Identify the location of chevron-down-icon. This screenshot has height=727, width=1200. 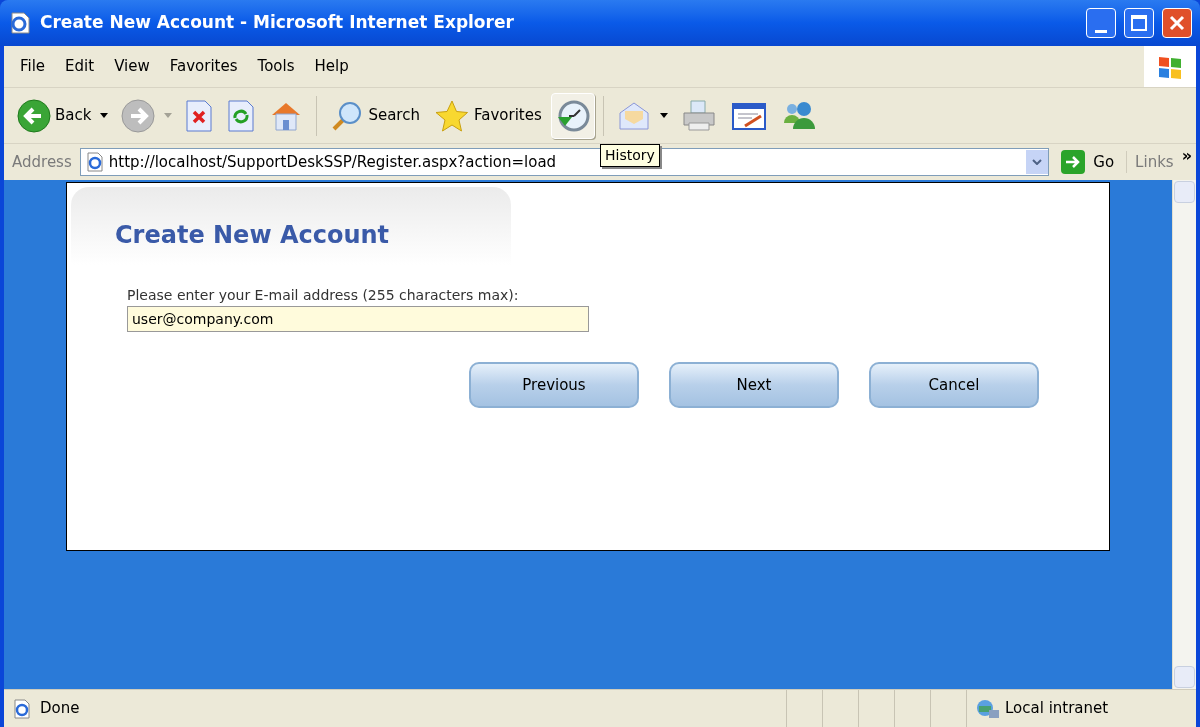
(1037, 162).